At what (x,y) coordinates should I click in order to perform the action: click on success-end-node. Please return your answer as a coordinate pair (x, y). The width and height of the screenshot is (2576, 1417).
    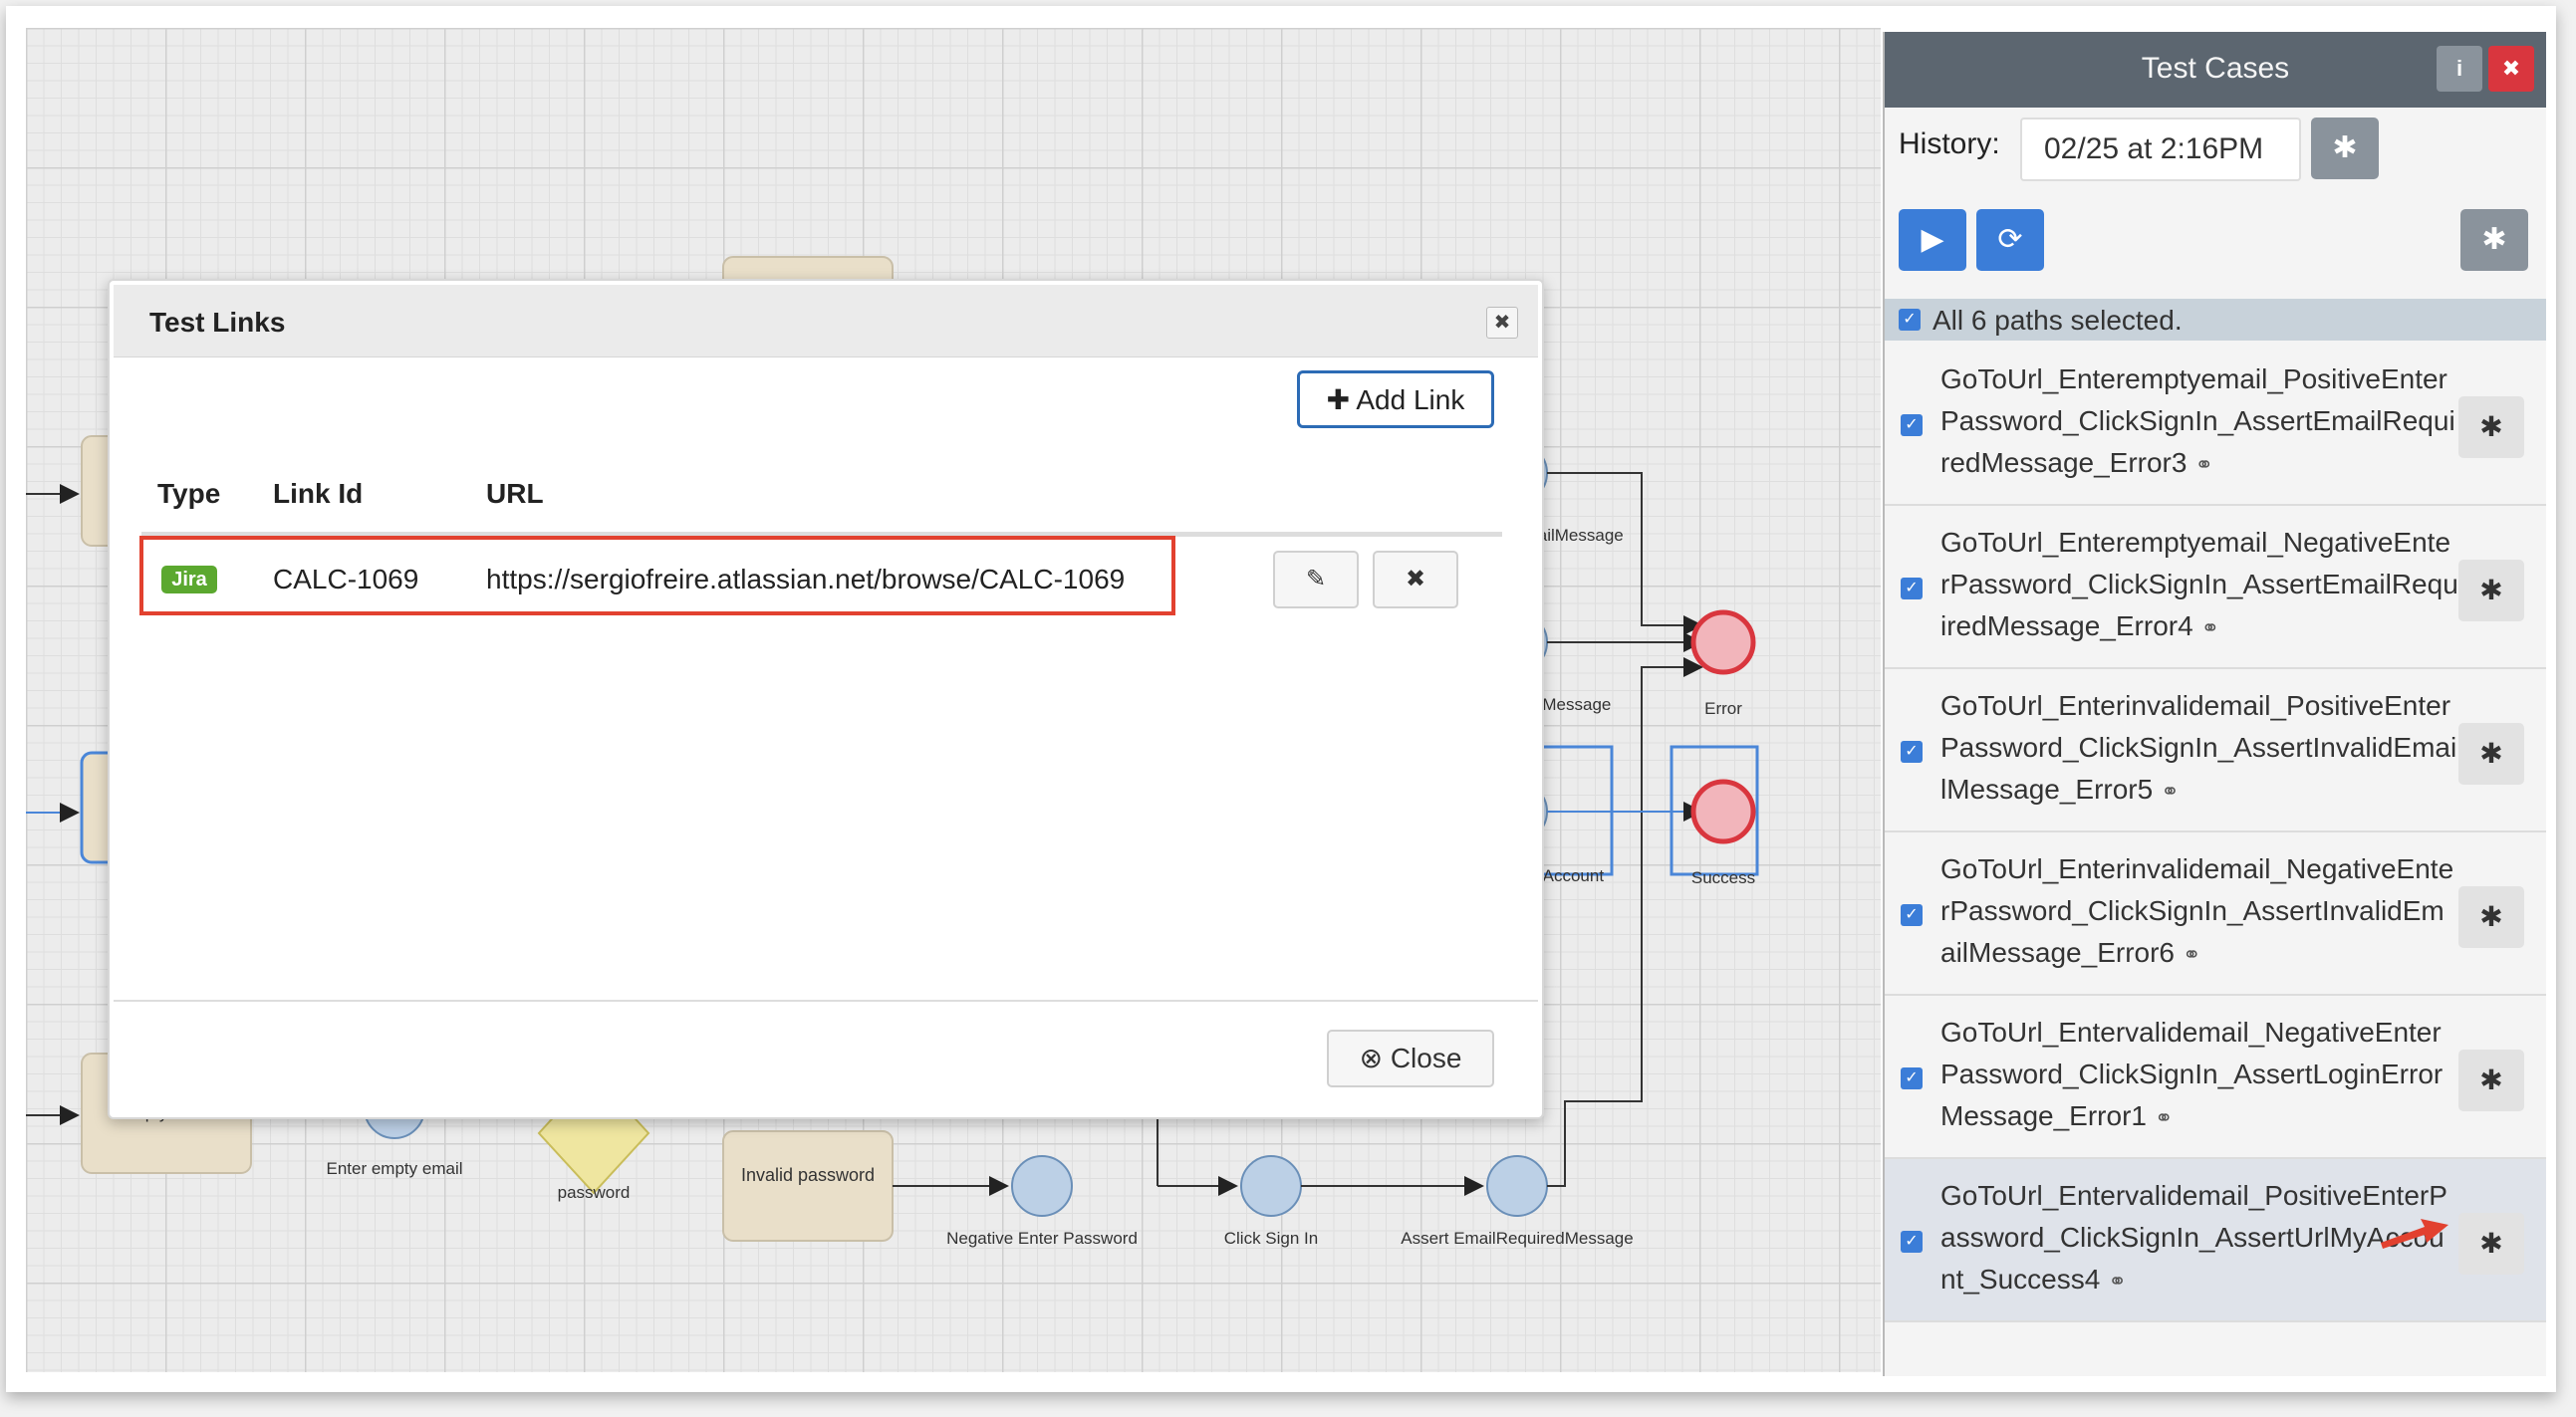
    Looking at the image, I should click on (1723, 811).